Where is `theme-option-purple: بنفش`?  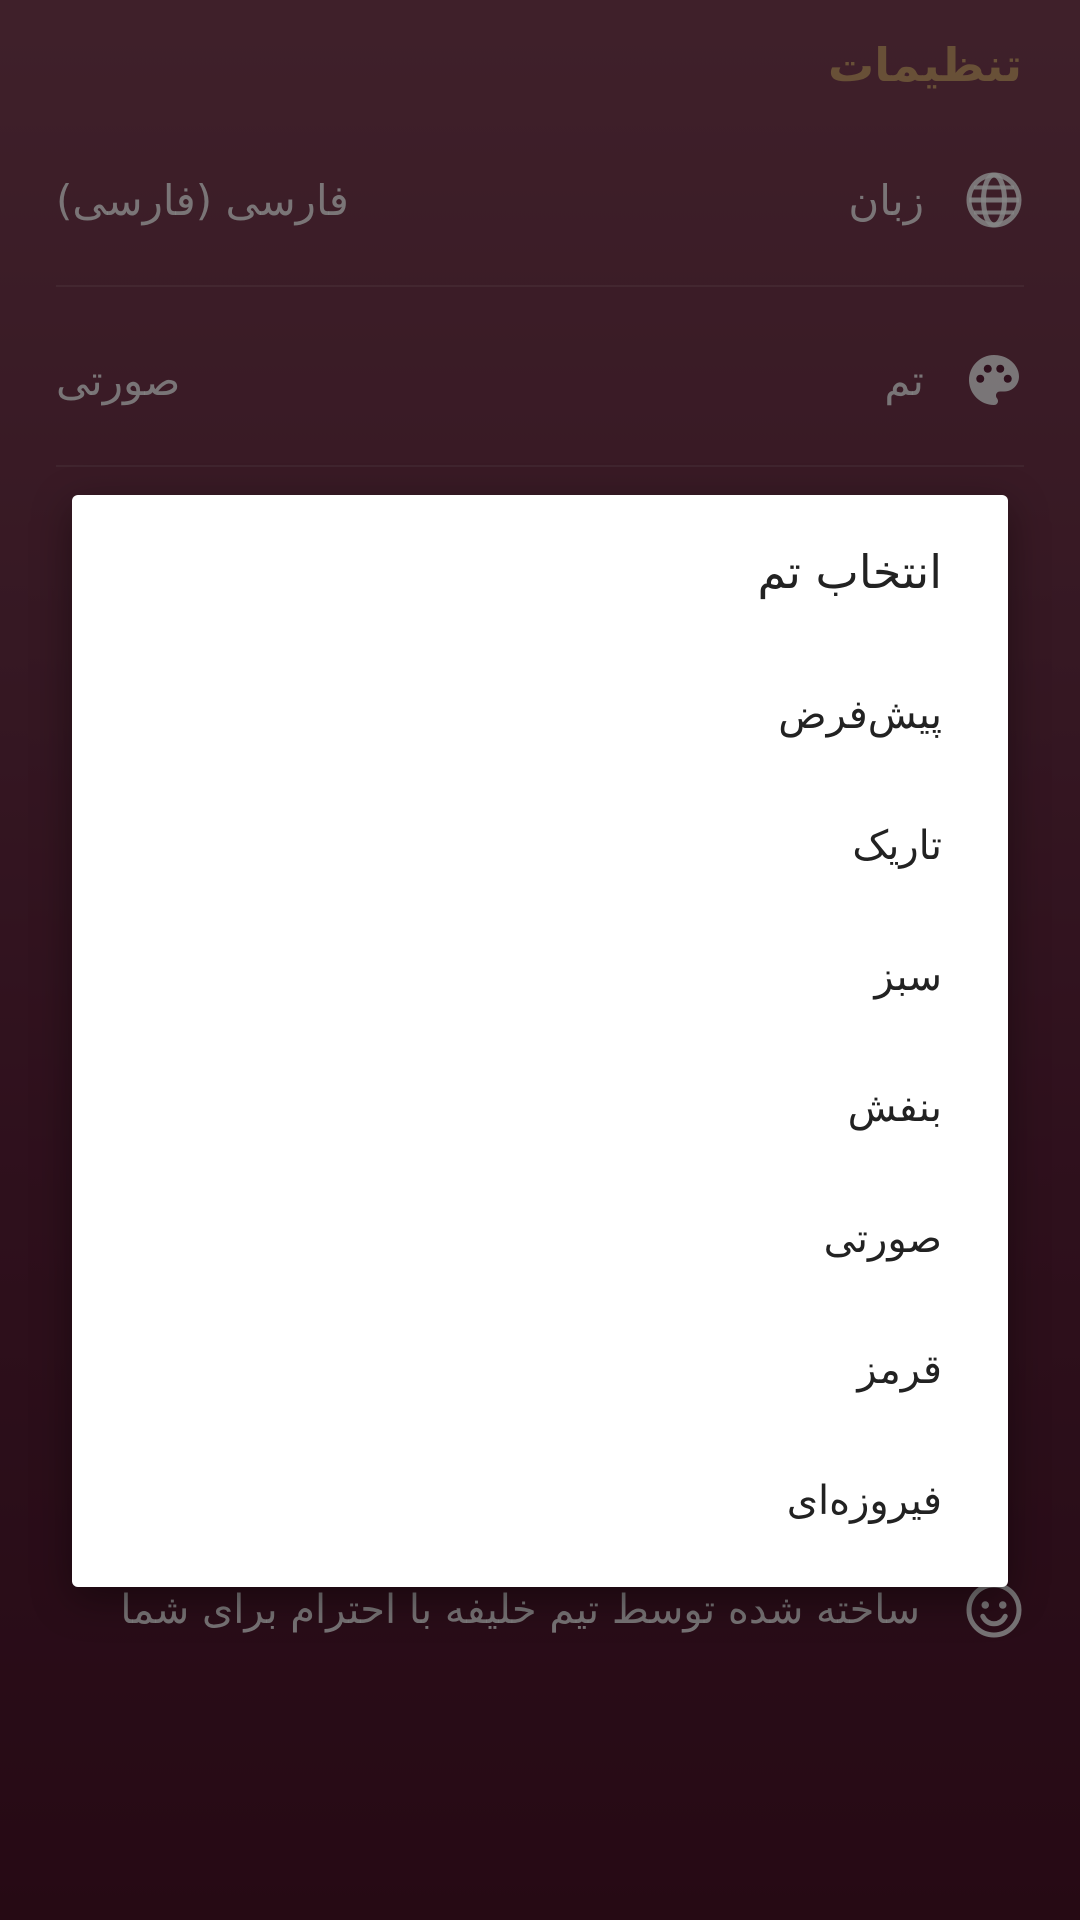
theme-option-purple: بنفش is located at coordinates (540, 1107).